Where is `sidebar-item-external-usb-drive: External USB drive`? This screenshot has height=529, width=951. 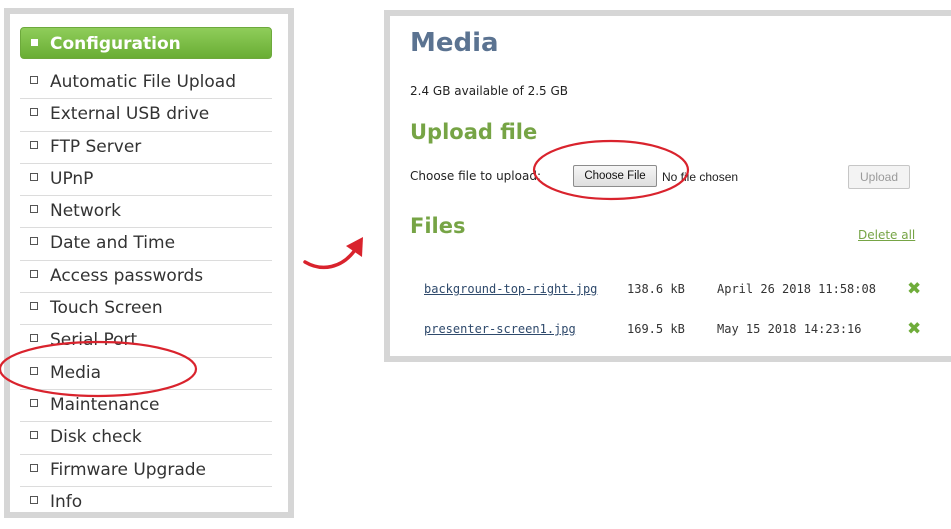
sidebar-item-external-usb-drive: External USB drive is located at coordinates (146, 115).